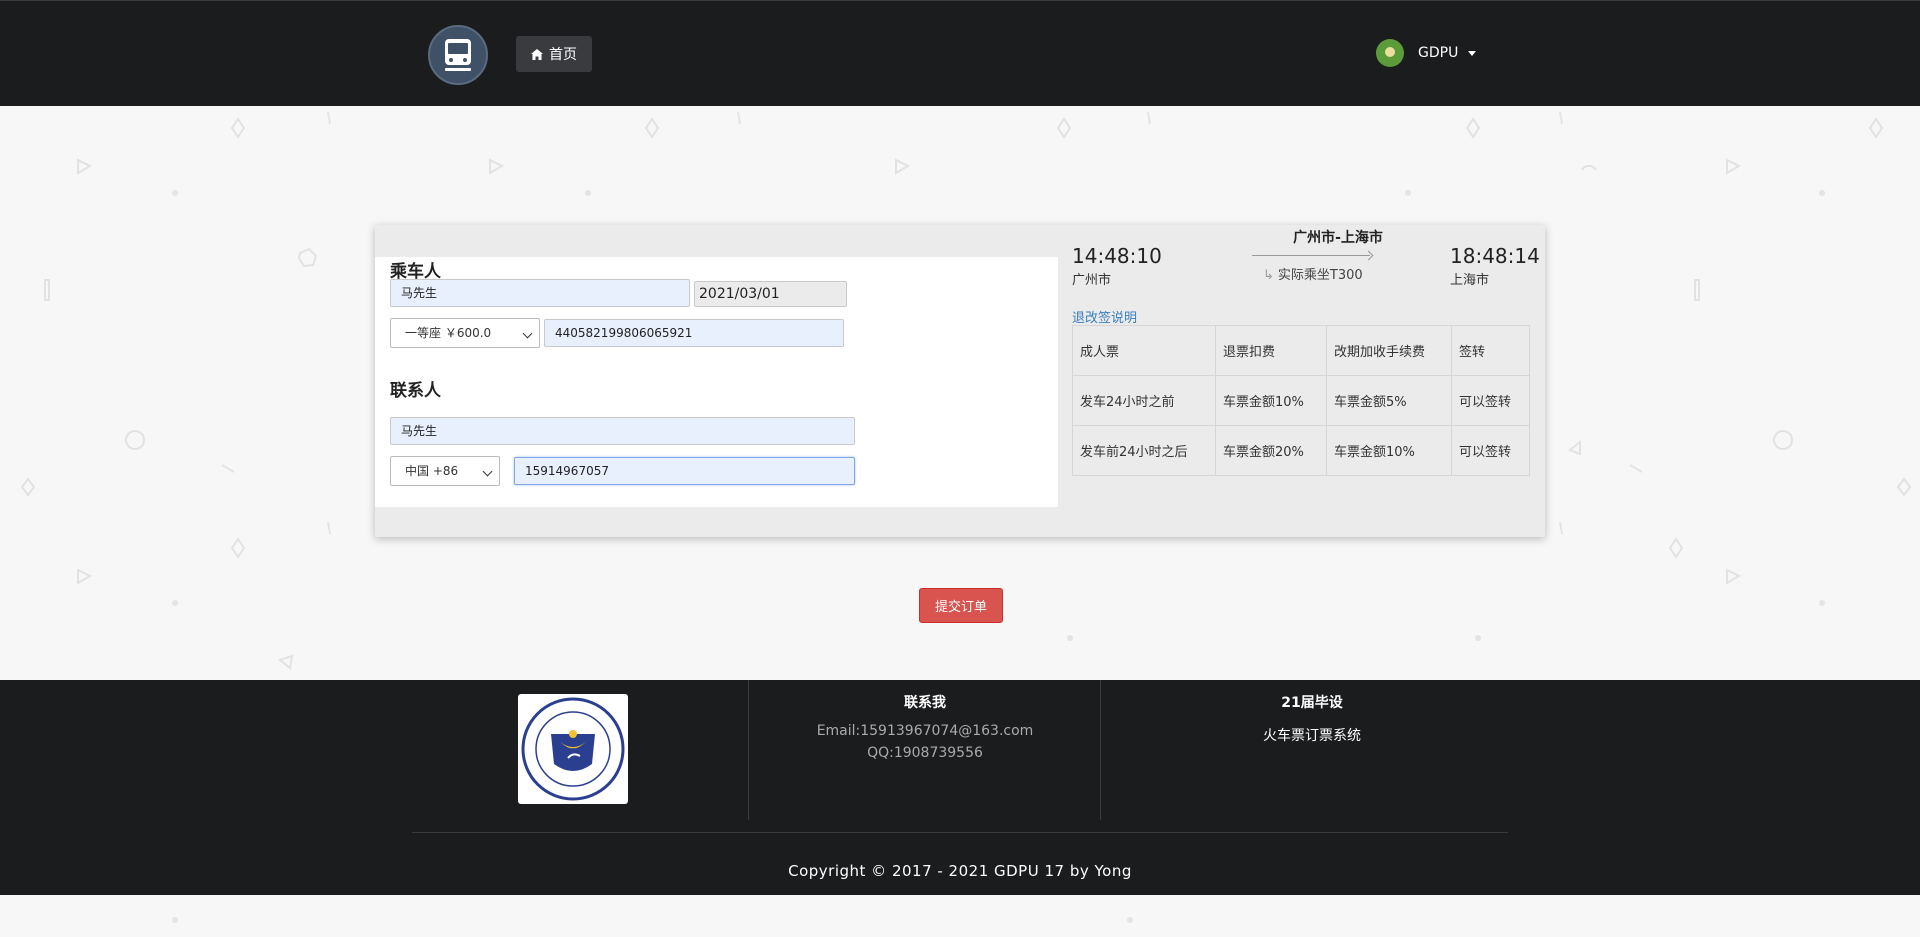 The width and height of the screenshot is (1920, 937). I want to click on user-menu: GDPU, so click(1426, 53).